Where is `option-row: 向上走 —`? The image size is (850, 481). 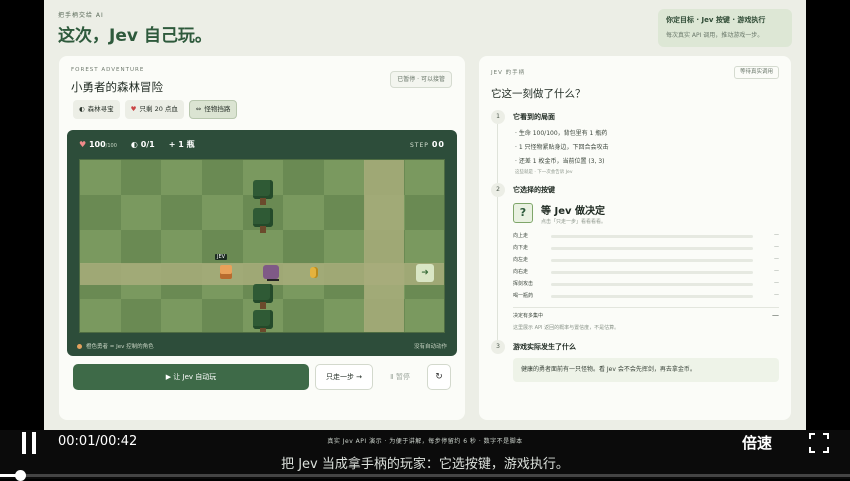
option-row: 向上走 — is located at coordinates (646, 236).